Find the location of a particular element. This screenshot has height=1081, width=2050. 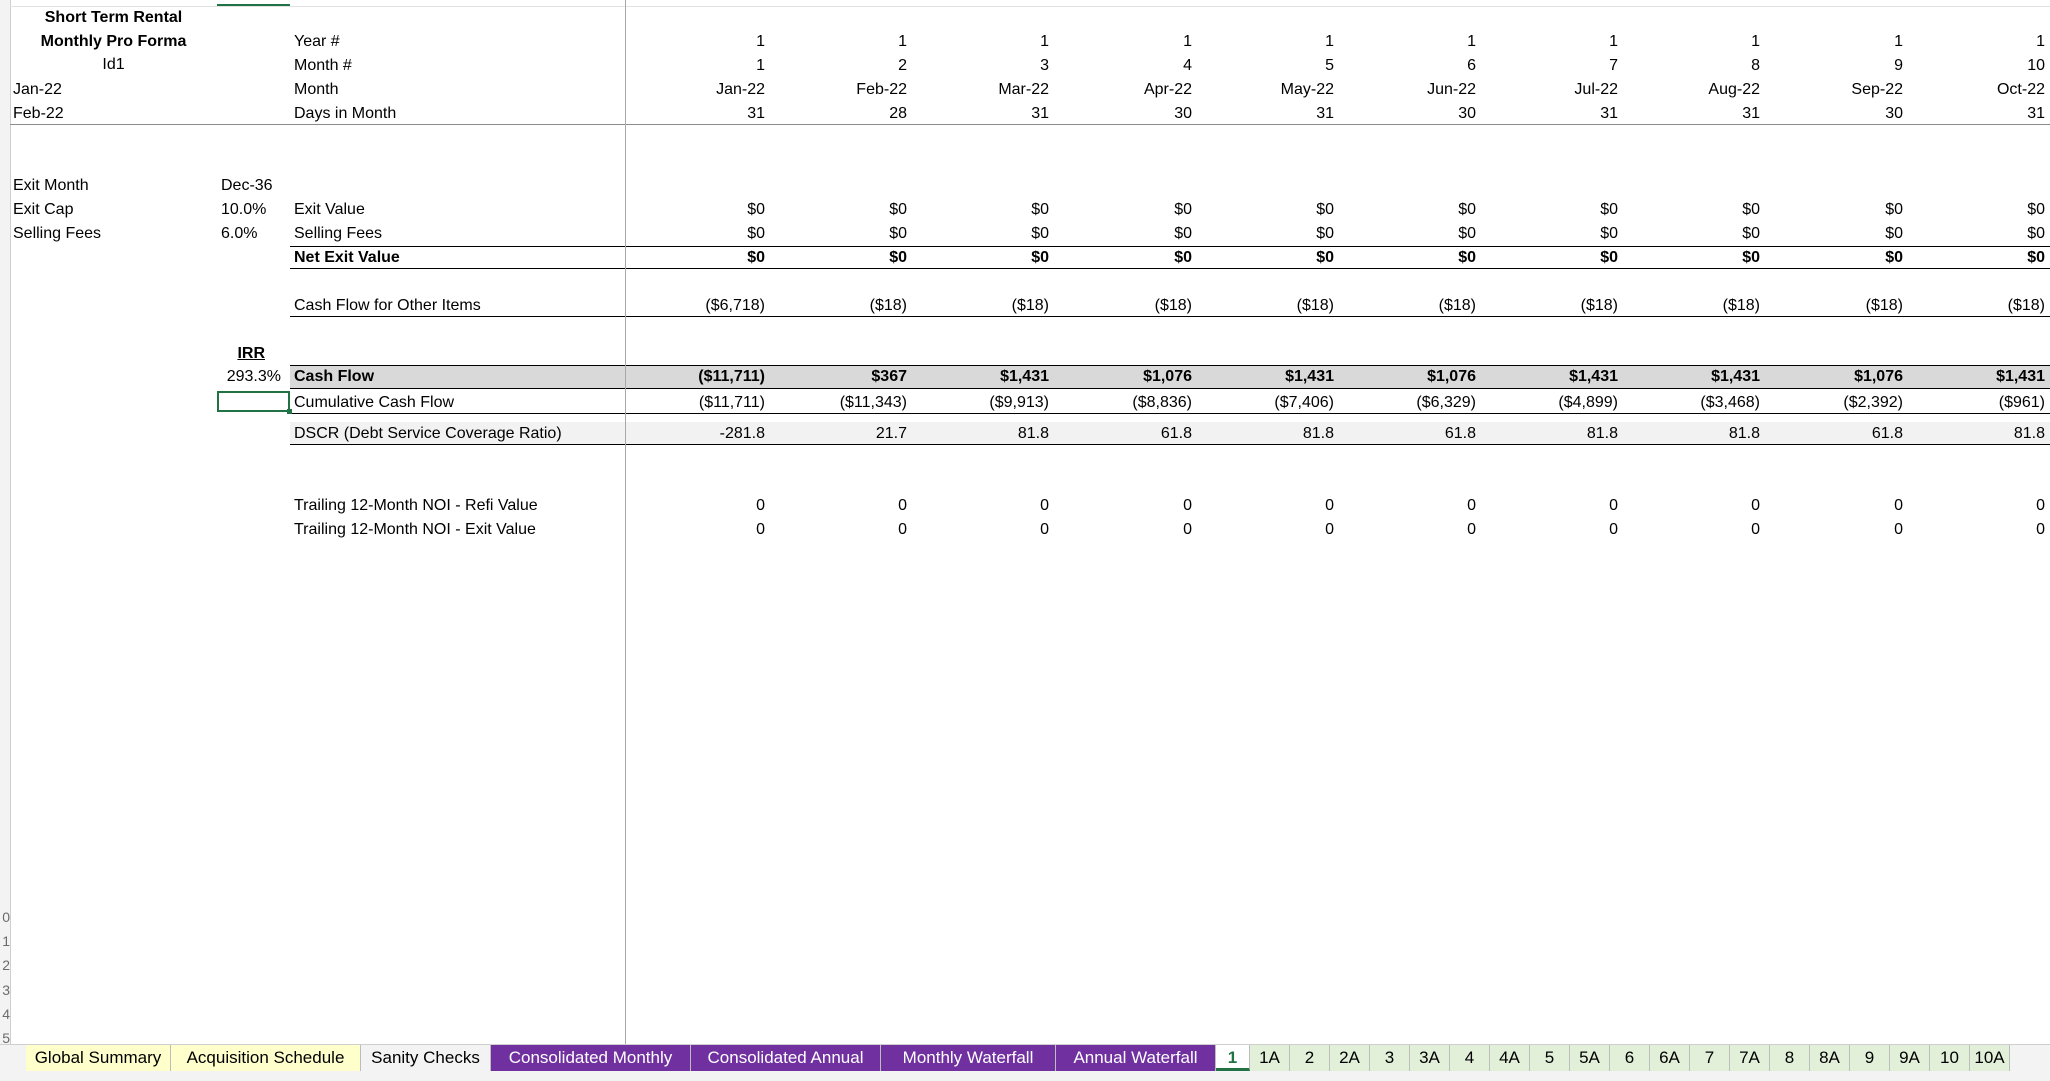

cell-exit-value-month-1: $0 is located at coordinates (695, 210).